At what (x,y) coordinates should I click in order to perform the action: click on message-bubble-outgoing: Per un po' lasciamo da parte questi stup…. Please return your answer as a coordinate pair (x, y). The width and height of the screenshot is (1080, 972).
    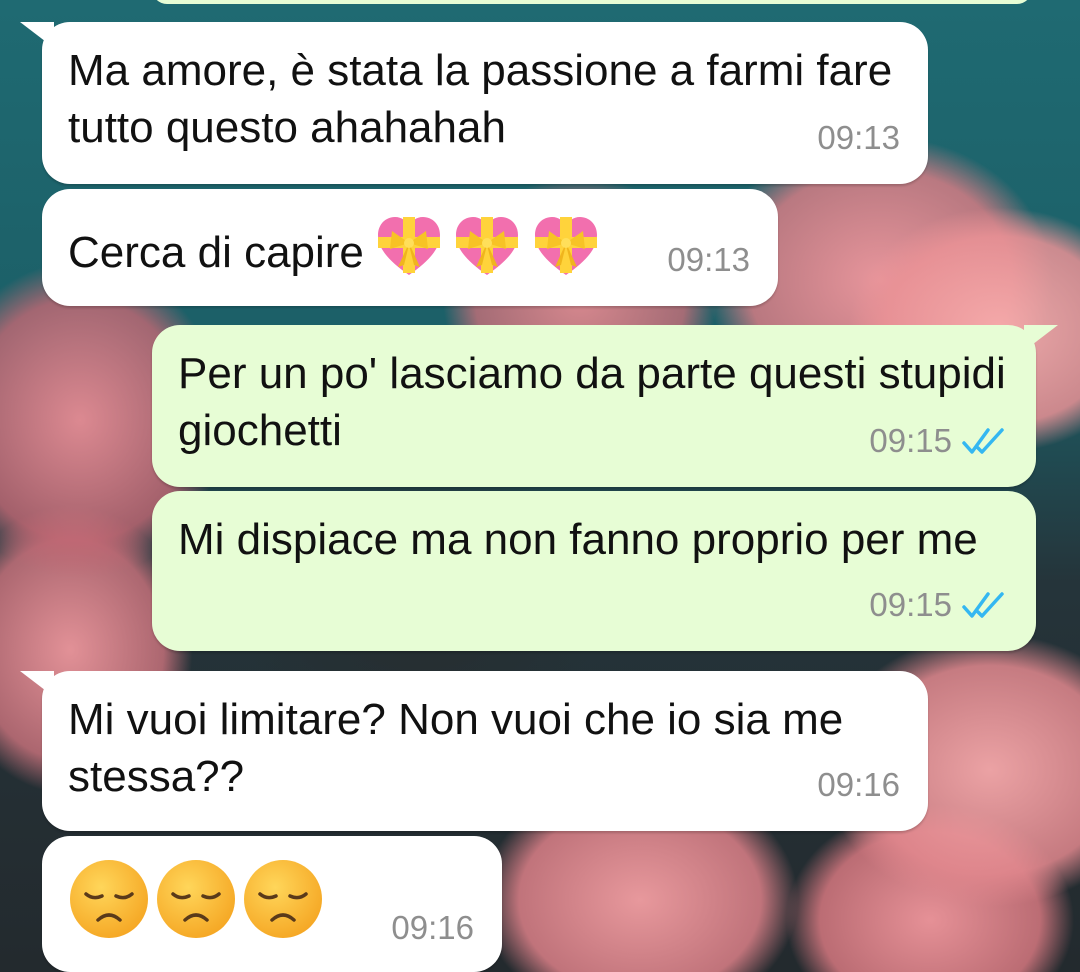
    Looking at the image, I should click on (605, 406).